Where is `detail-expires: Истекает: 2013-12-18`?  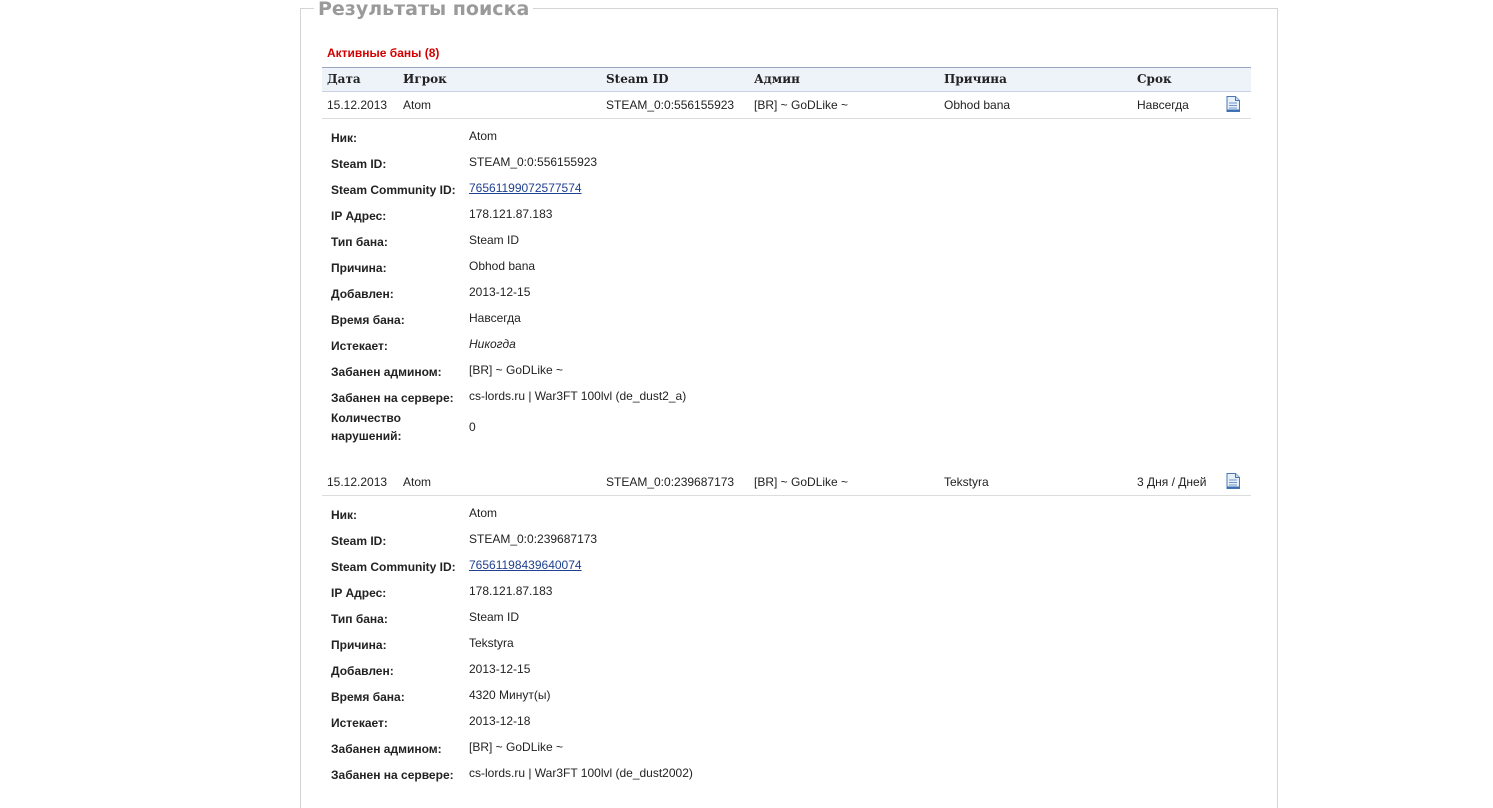
detail-expires: Истекает: 2013-12-18 is located at coordinates (786, 721).